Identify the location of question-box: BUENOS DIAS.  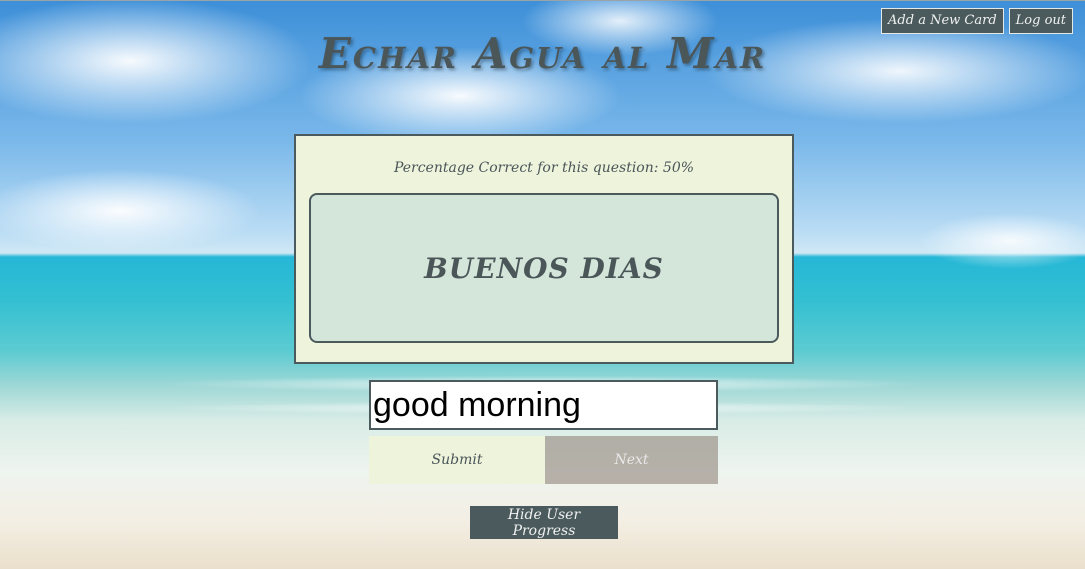
(544, 268).